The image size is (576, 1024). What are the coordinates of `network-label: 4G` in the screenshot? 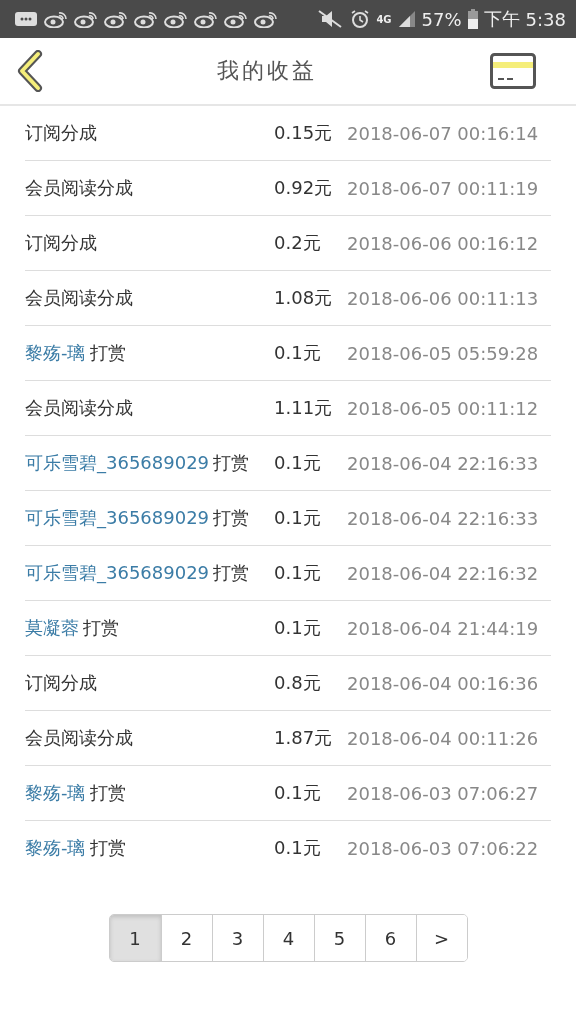 It's located at (384, 19).